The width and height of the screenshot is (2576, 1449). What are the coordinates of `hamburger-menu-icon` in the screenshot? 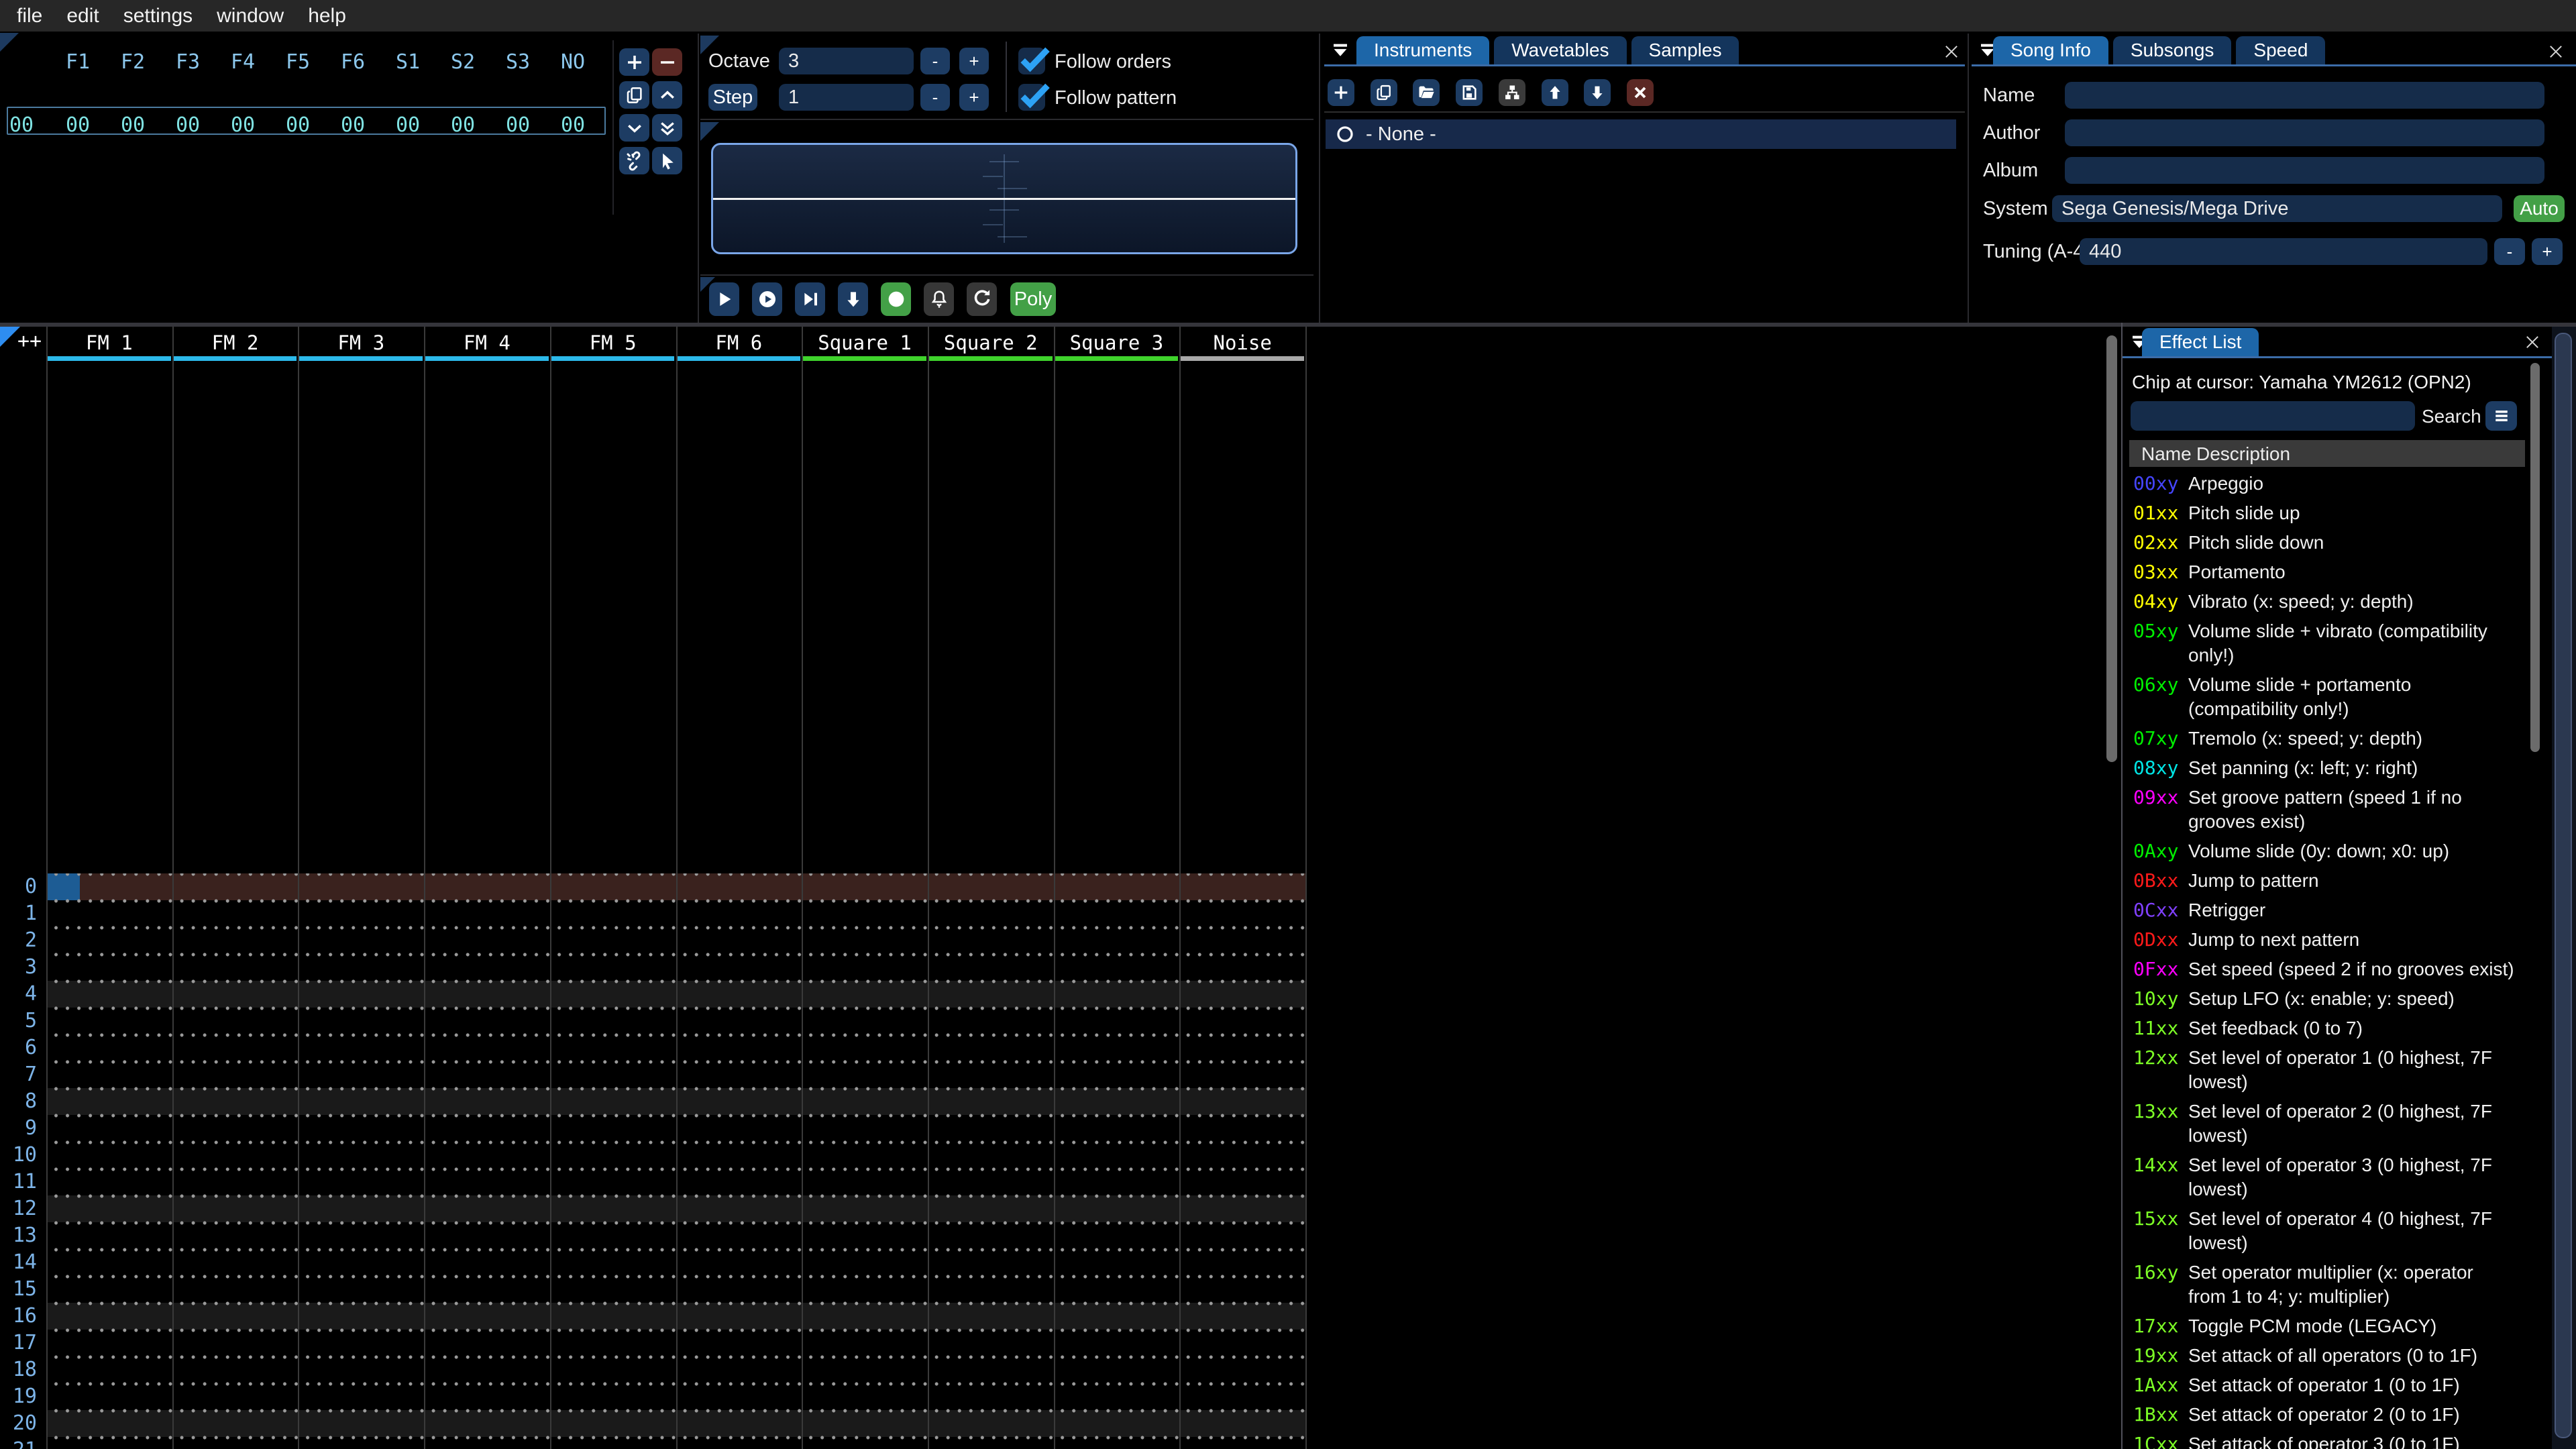 It's located at (2501, 416).